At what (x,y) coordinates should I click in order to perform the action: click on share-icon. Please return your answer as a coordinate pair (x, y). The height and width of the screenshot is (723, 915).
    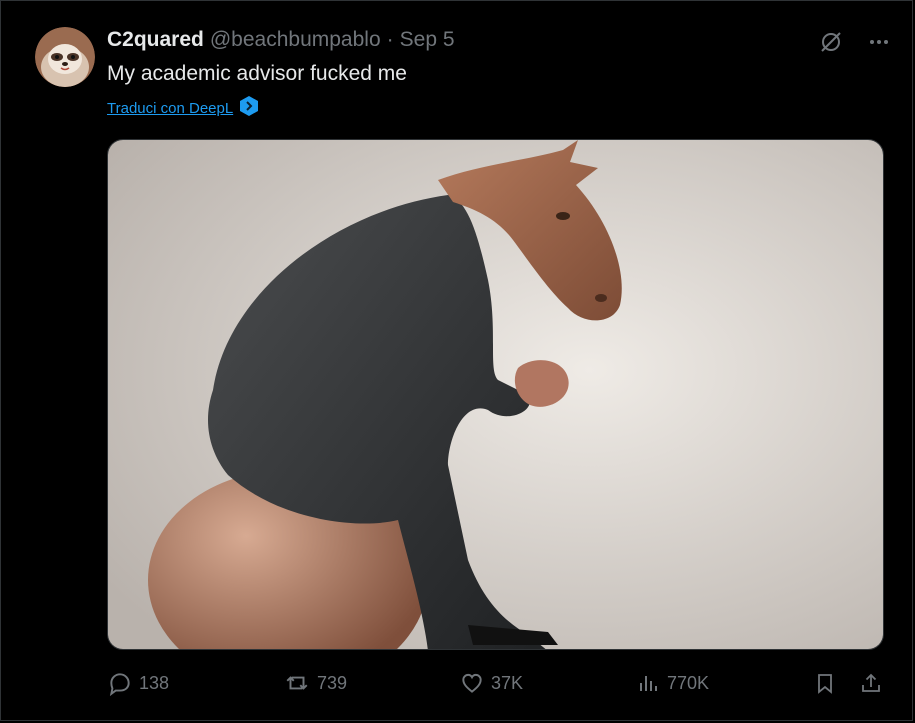
    Looking at the image, I should click on (871, 683).